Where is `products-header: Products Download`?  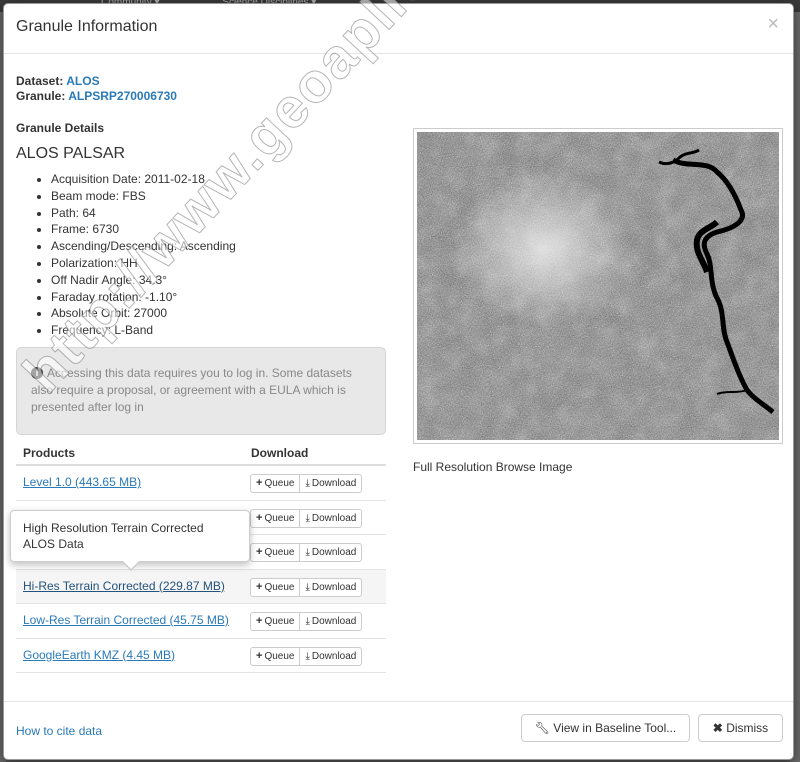 products-header: Products Download is located at coordinates (201, 453).